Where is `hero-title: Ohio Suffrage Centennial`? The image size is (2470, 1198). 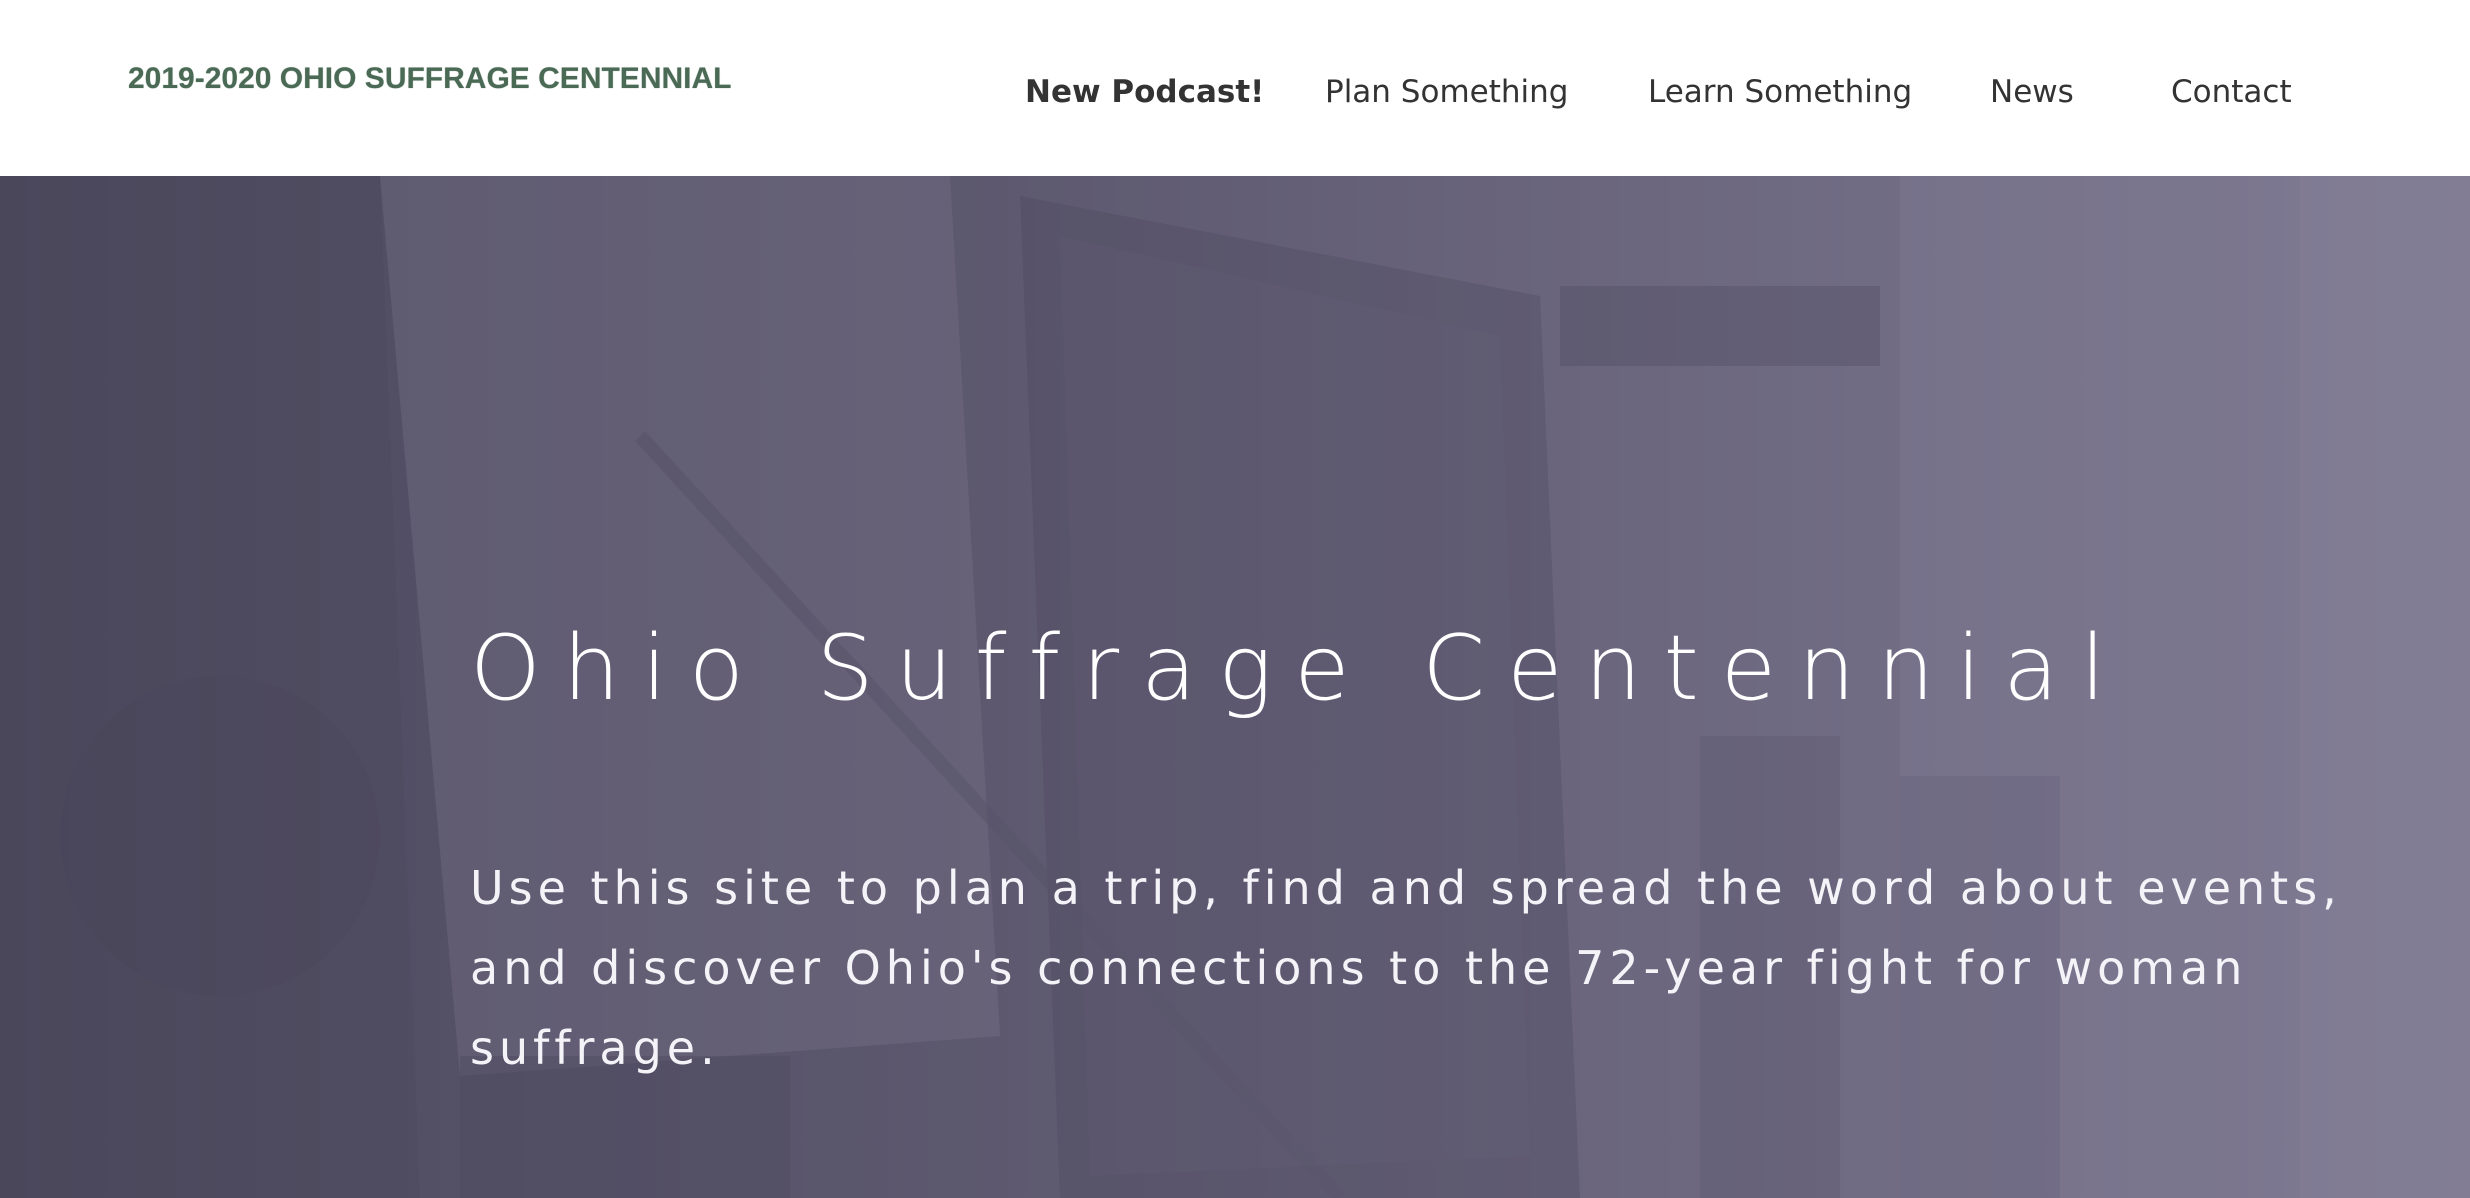 hero-title: Ohio Suffrage Centennial is located at coordinates (1299, 668).